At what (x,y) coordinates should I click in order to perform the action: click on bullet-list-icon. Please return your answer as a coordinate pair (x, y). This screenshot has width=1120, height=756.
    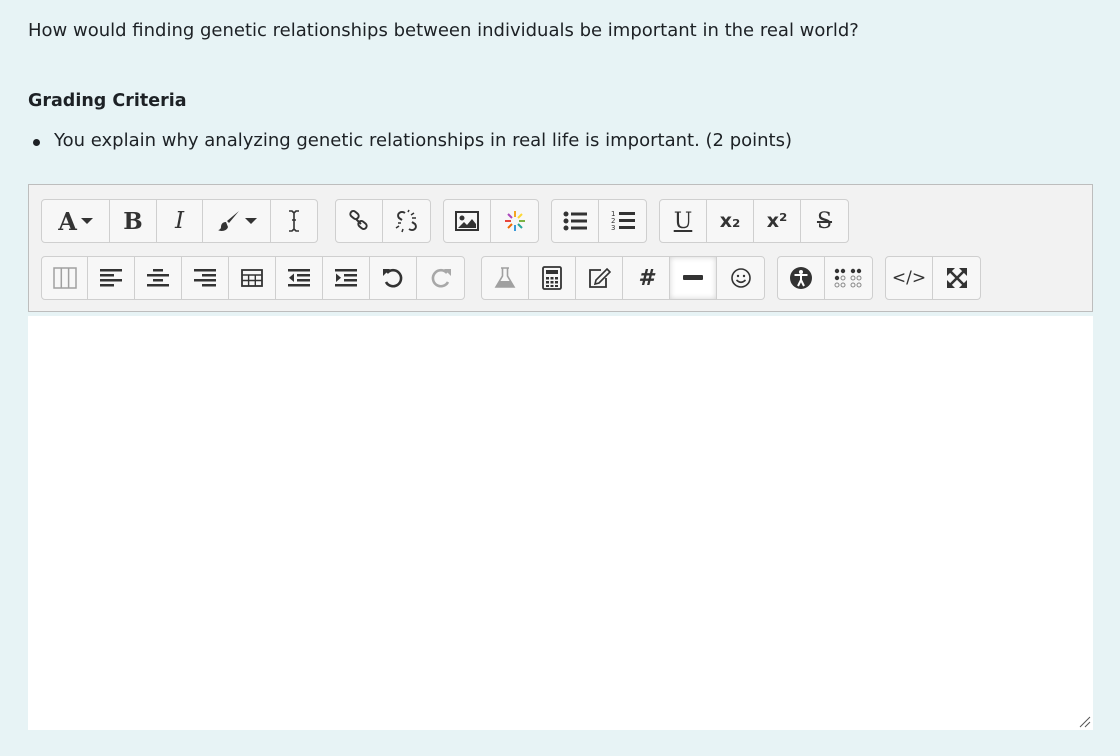
    Looking at the image, I should click on (575, 221).